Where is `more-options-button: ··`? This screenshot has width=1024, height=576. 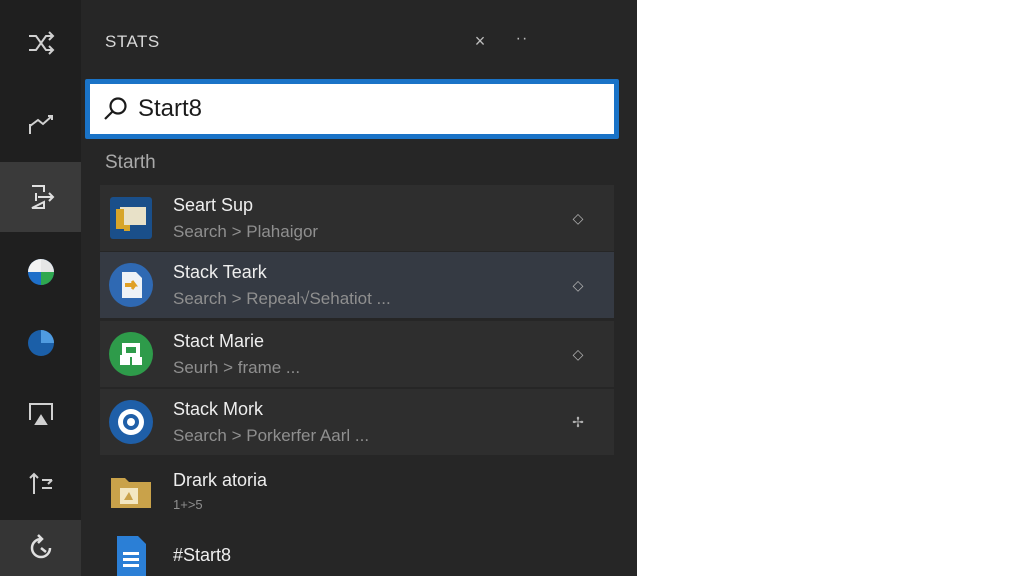
more-options-button: ·· is located at coordinates (522, 39).